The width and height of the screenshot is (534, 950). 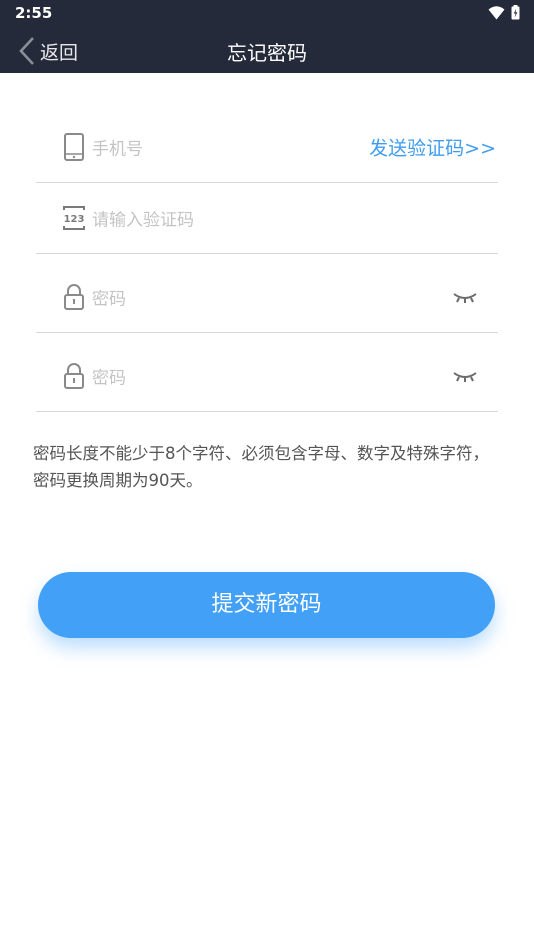 I want to click on nav-bar: 返回 忘记密码, so click(x=267, y=49).